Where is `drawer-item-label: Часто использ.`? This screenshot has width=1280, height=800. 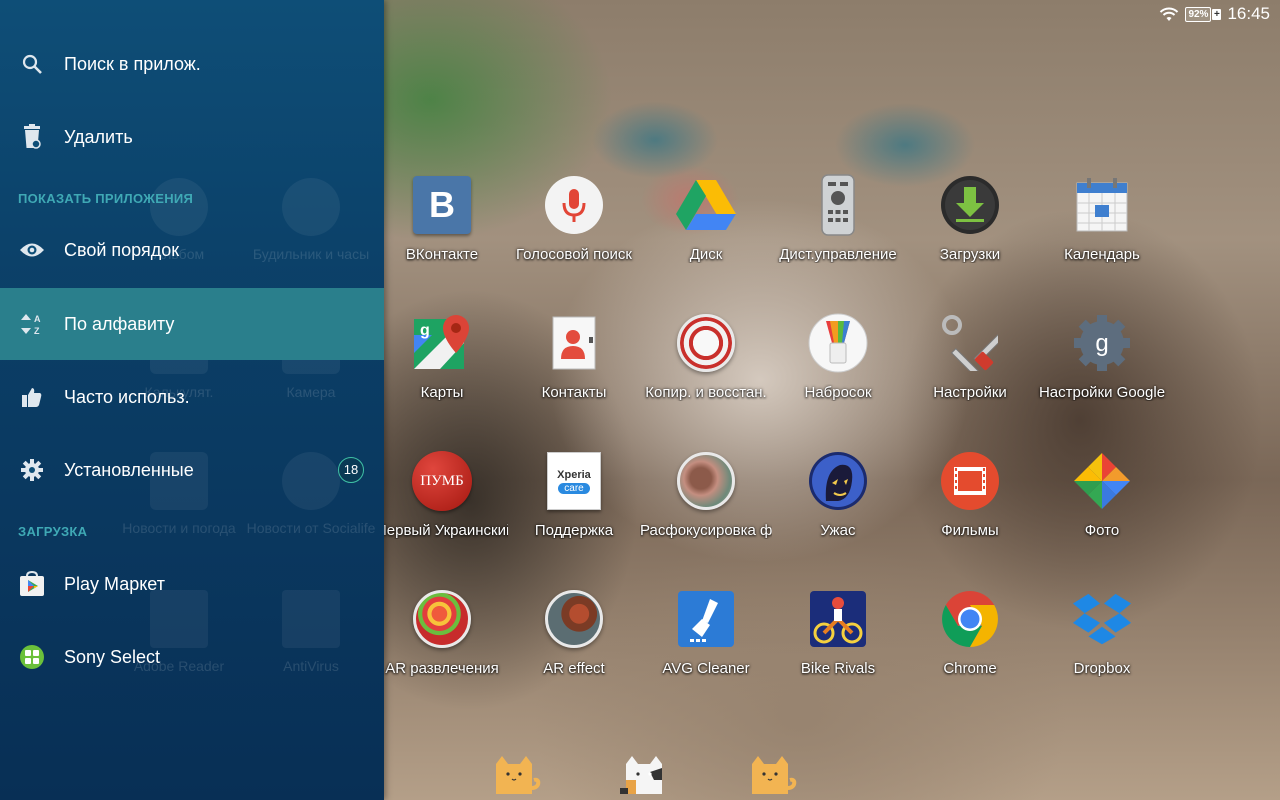
drawer-item-label: Часто использ. is located at coordinates (127, 396).